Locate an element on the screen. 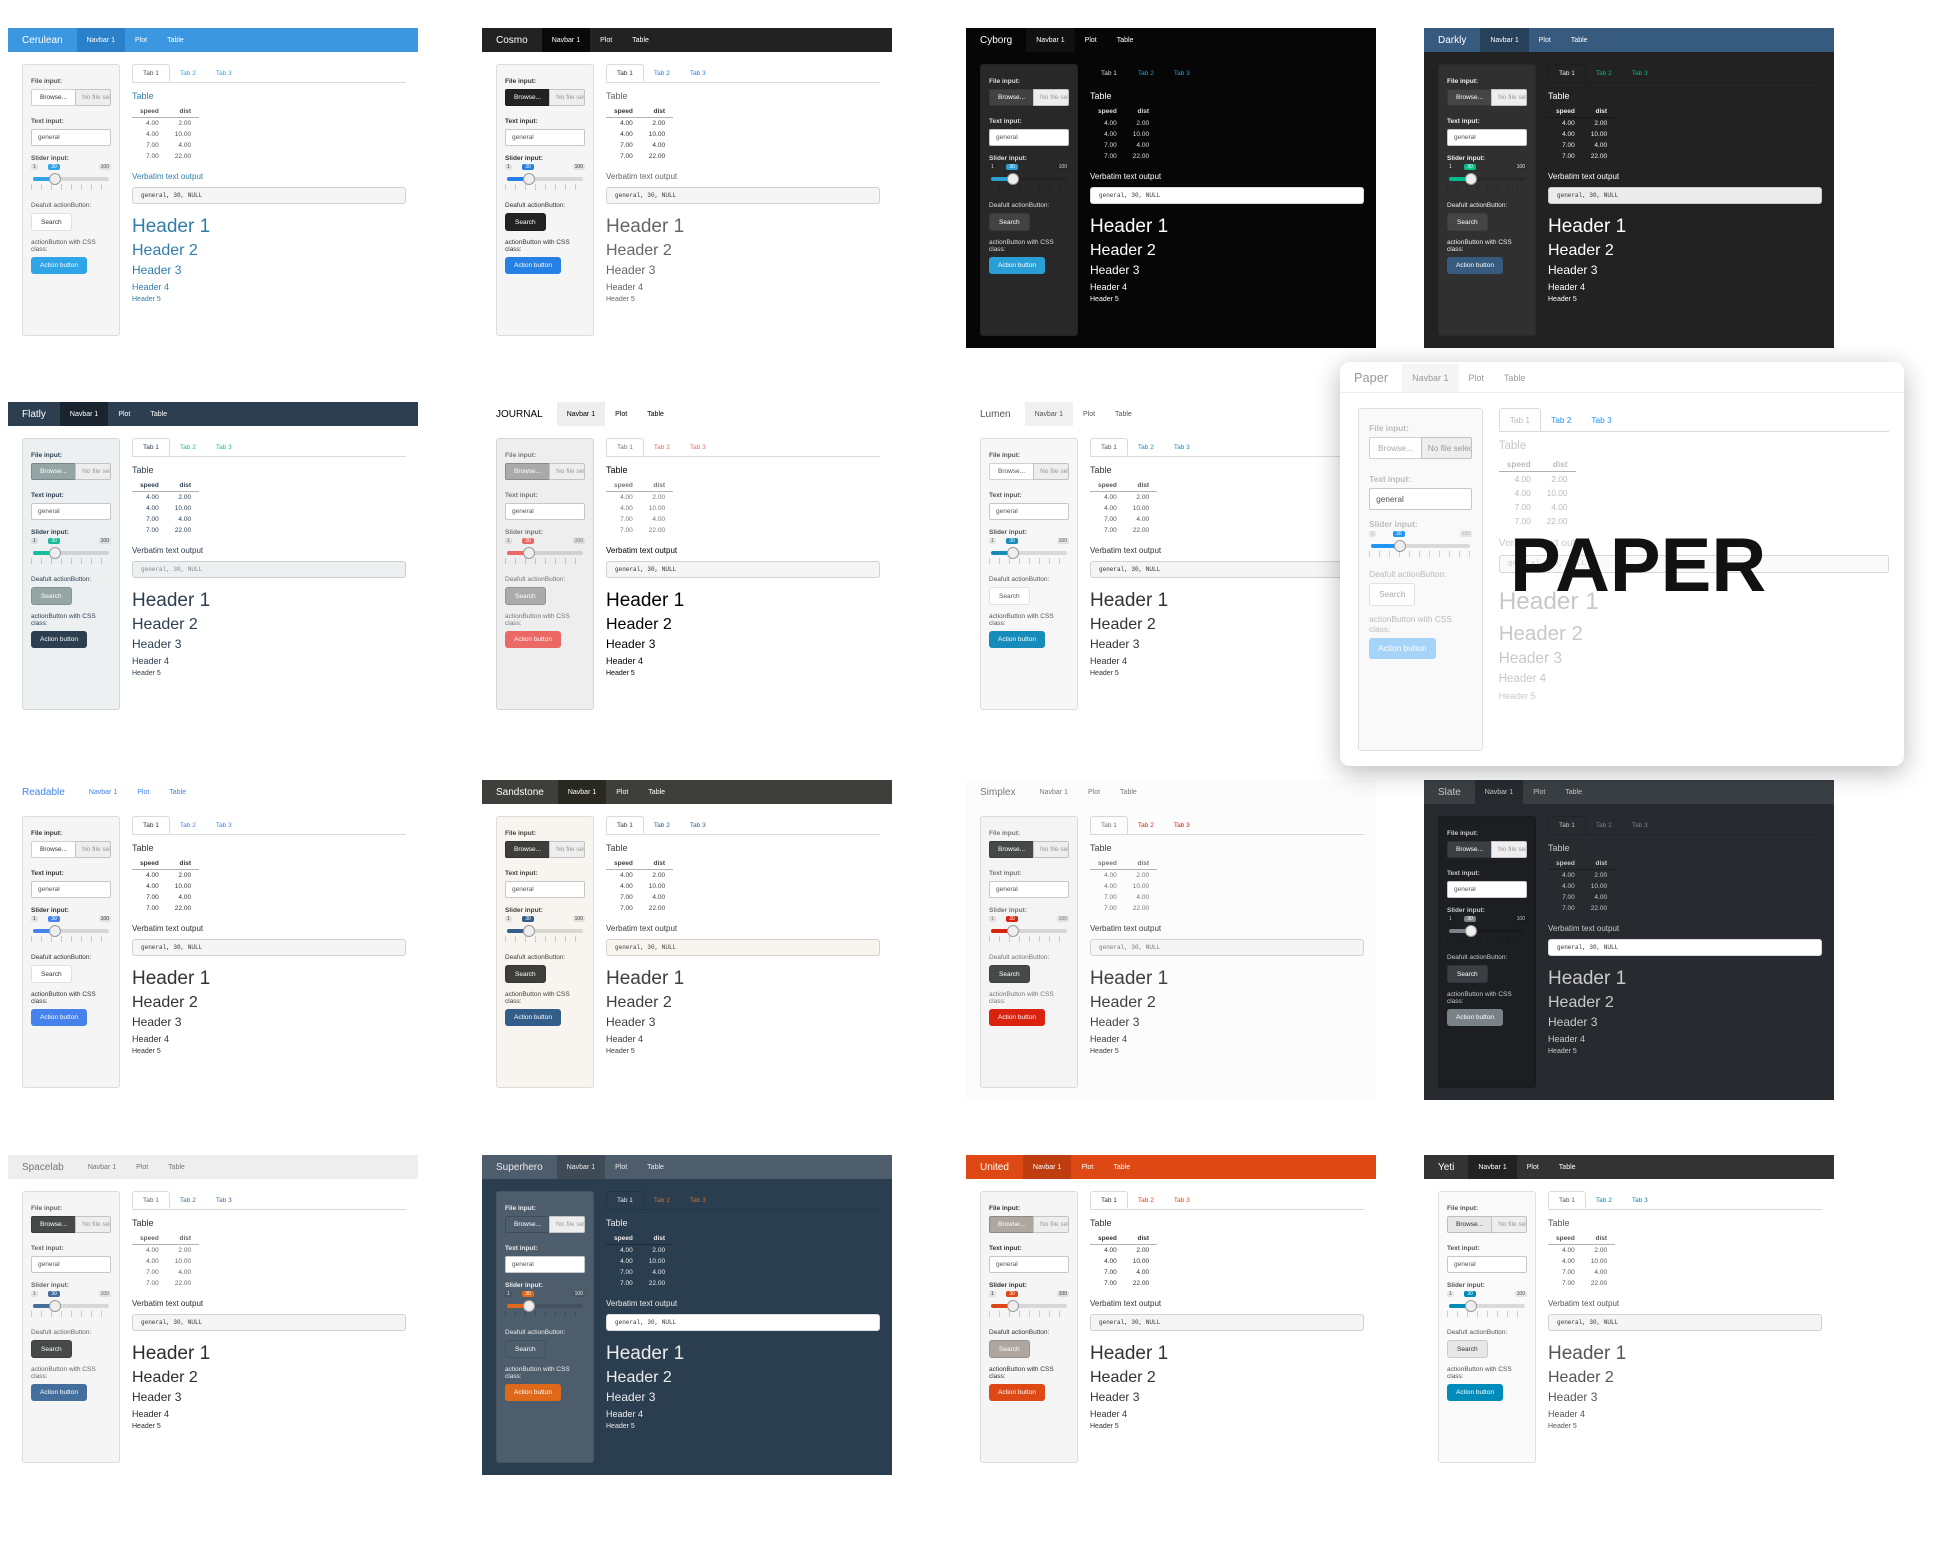 The height and width of the screenshot is (1556, 1934). navbar-brand: Spacelab is located at coordinates (43, 1167).